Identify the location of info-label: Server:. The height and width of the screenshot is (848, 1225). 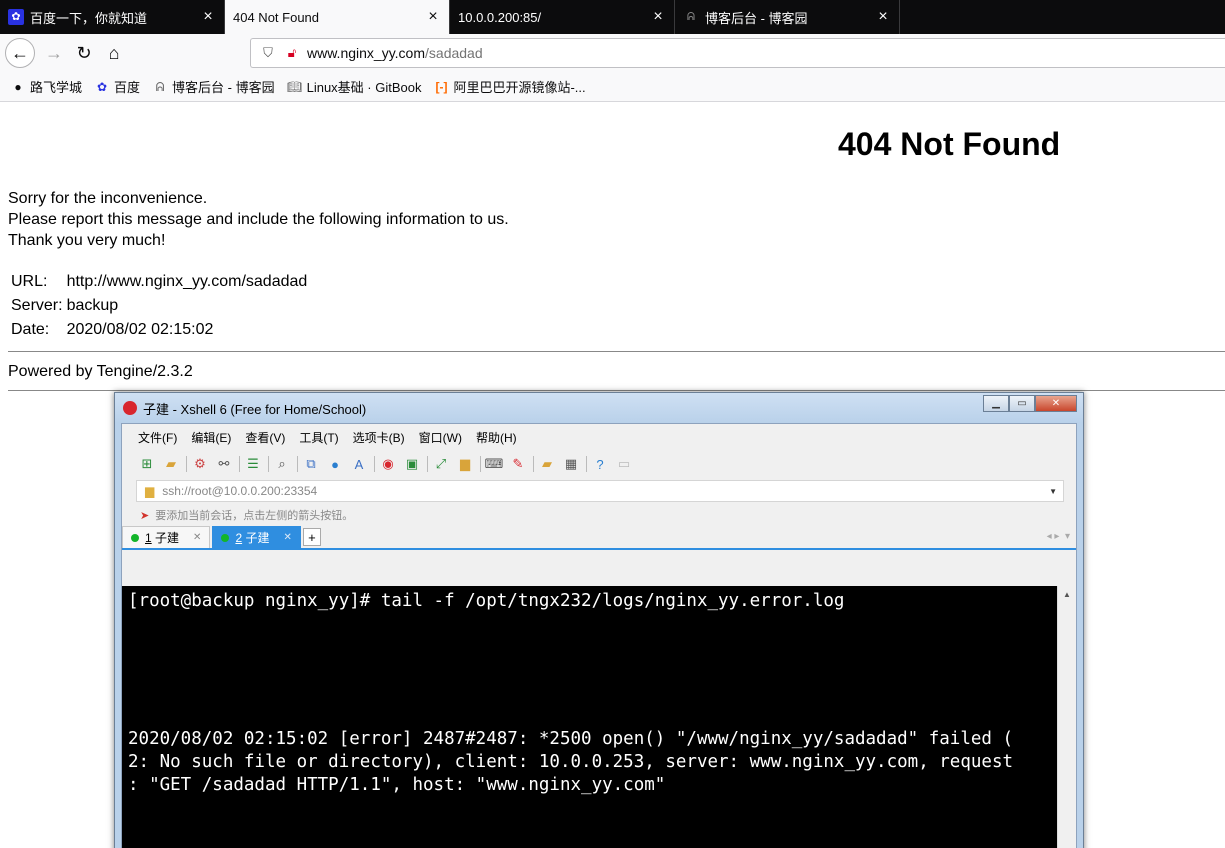
(37, 305).